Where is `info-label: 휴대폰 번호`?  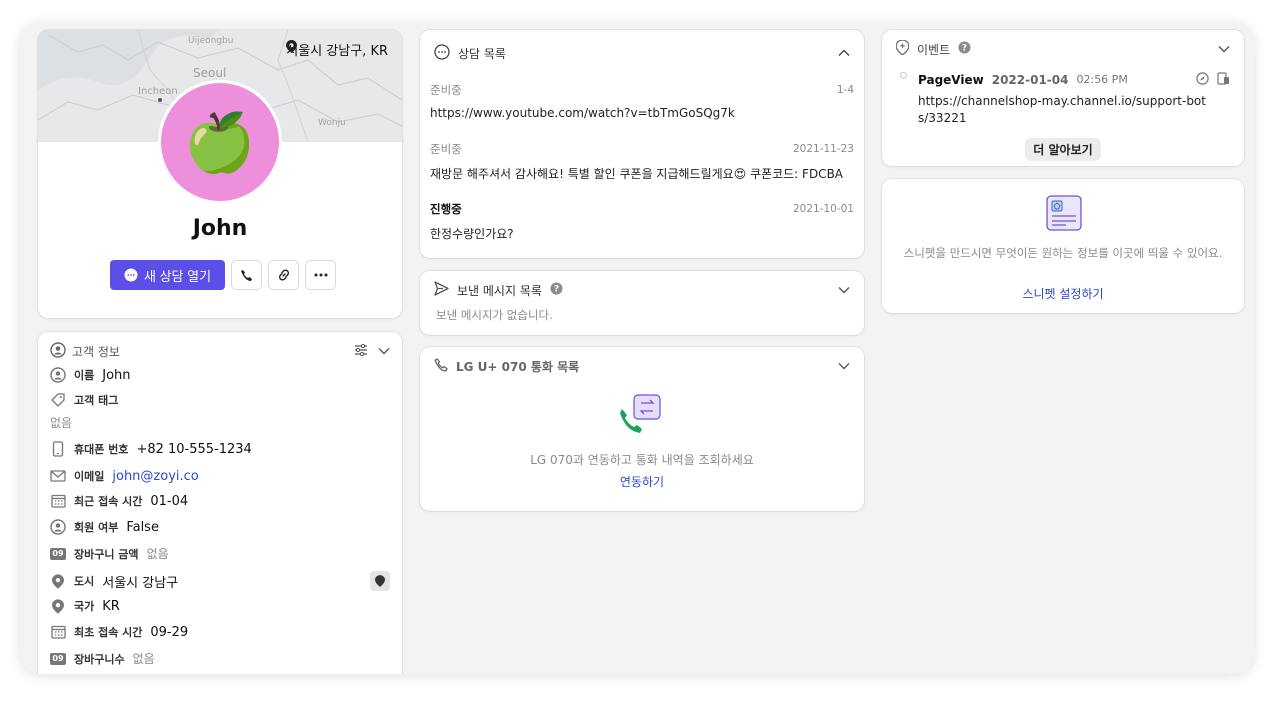
info-label: 휴대폰 번호 is located at coordinates (101, 449).